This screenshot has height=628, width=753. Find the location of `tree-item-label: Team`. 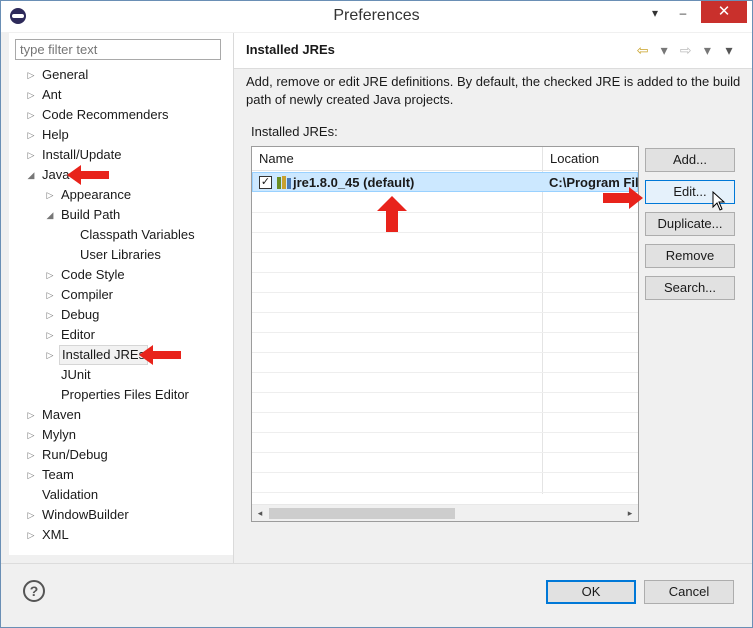

tree-item-label: Team is located at coordinates (58, 474).